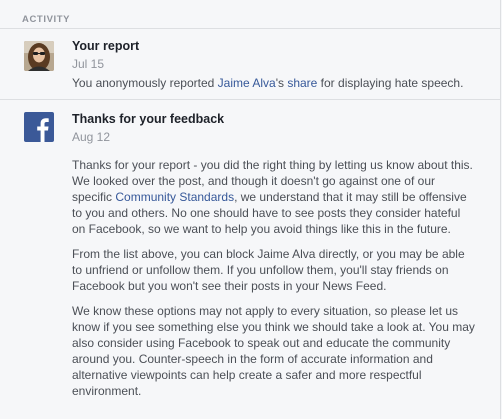 Image resolution: width=502 pixels, height=419 pixels. What do you see at coordinates (46, 19) in the screenshot?
I see `activity-header: ACTIVITY` at bounding box center [46, 19].